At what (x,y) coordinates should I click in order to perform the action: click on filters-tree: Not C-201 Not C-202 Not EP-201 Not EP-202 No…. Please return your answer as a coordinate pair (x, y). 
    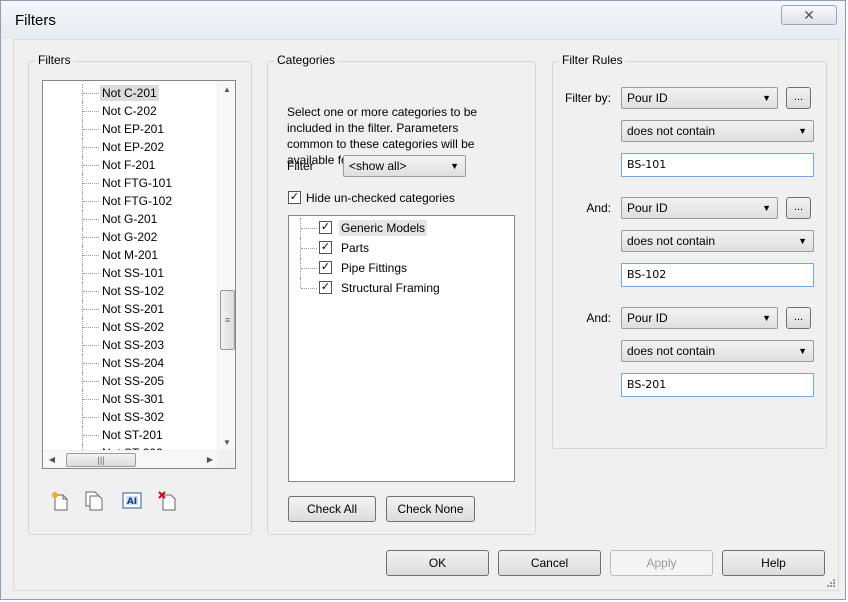
    Looking at the image, I should click on (139, 274).